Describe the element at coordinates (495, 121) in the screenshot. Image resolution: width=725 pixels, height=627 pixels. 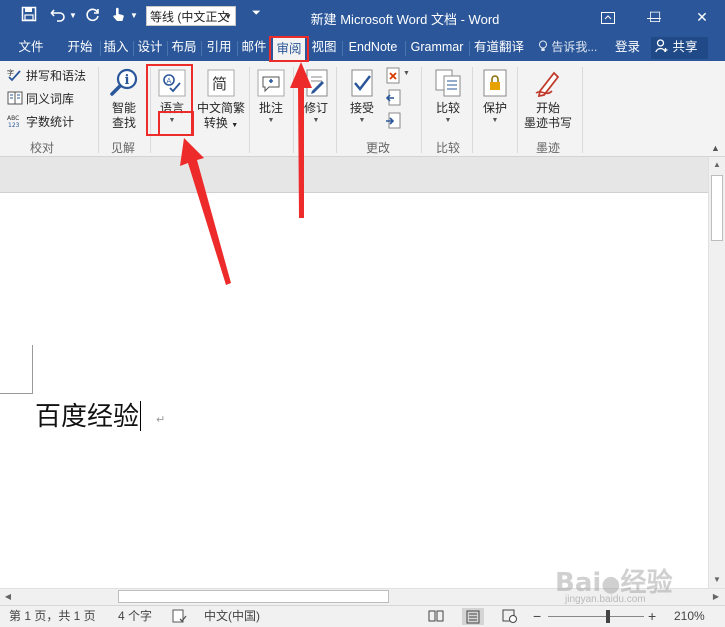
I see `protect-dropdown-icon: ▼` at that location.